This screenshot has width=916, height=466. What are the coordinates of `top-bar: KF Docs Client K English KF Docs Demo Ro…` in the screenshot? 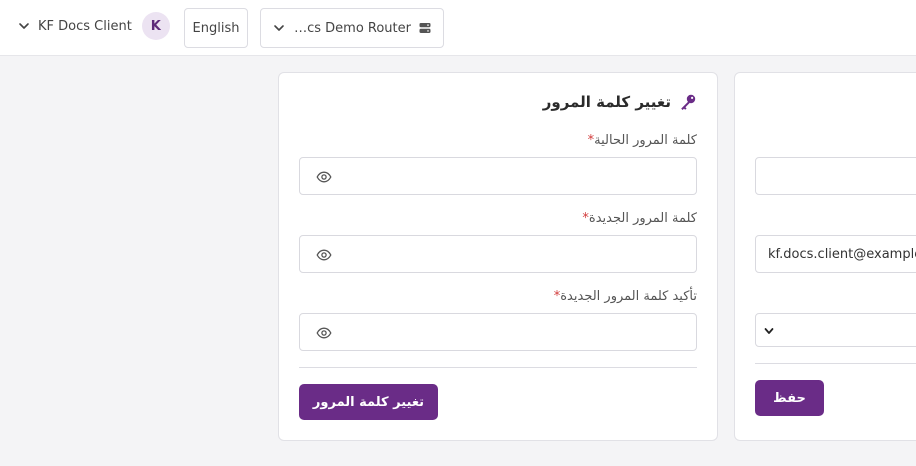 It's located at (458, 28).